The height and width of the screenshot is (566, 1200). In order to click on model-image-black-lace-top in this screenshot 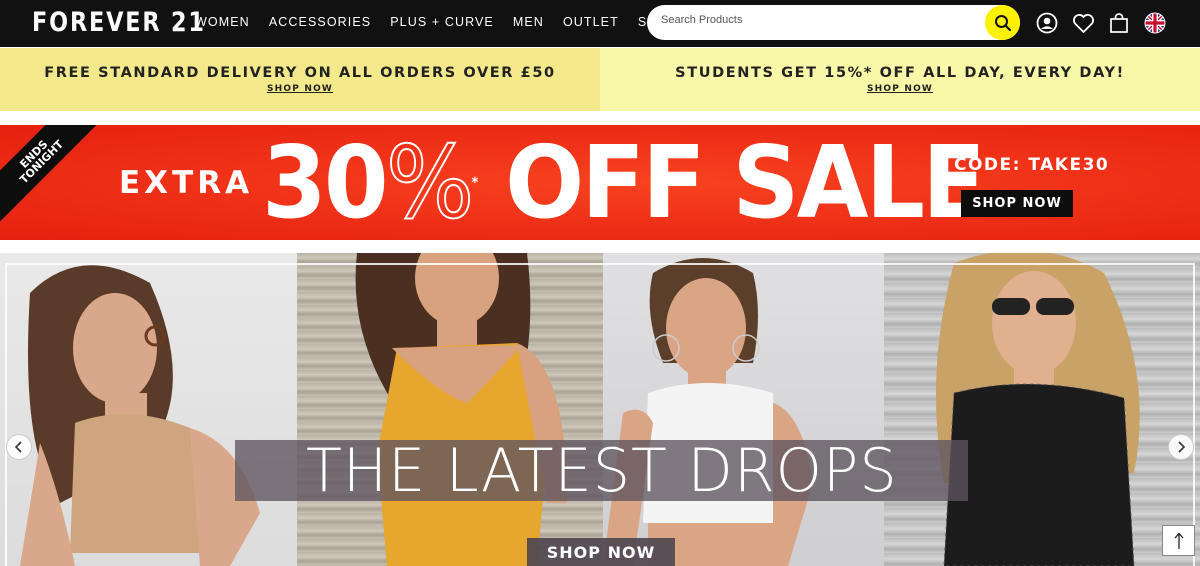, I will do `click(1042, 409)`.